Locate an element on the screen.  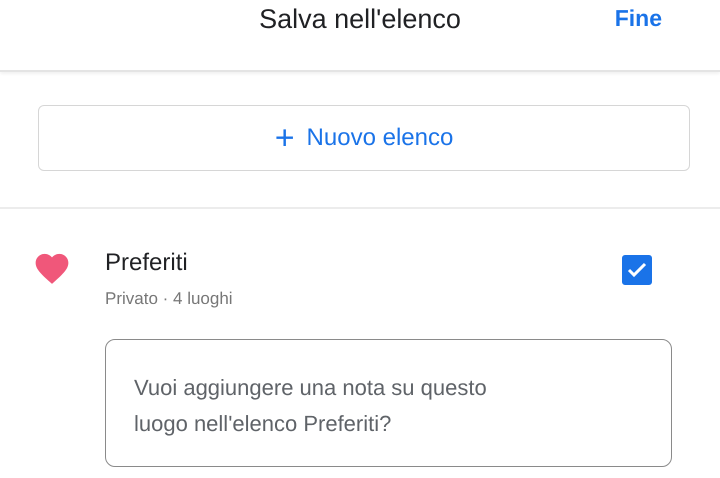
list-checkbox is located at coordinates (637, 270).